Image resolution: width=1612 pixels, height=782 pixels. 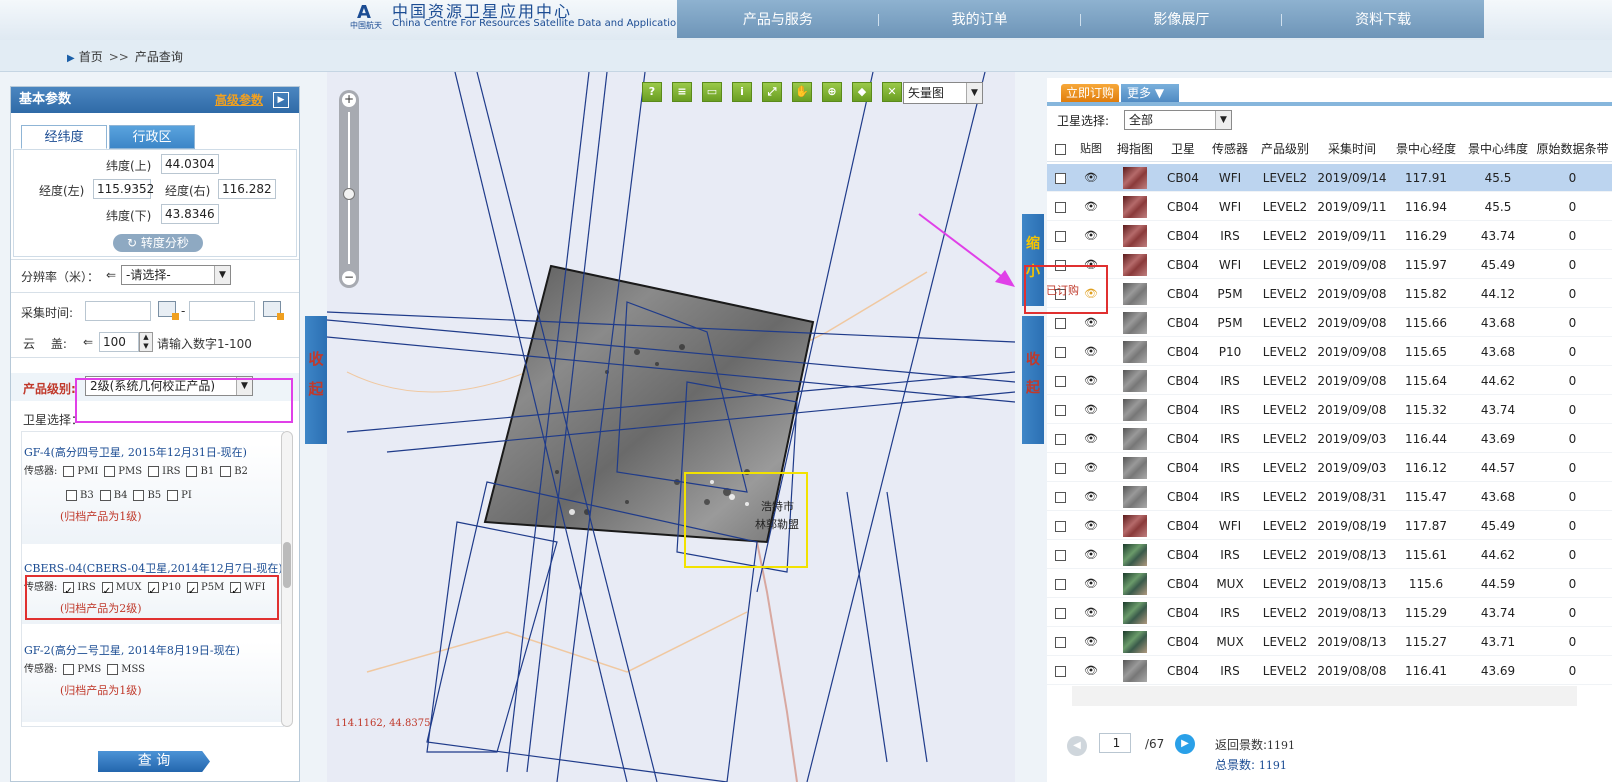 What do you see at coordinates (152, 137) in the screenshot?
I see `tab-region: 行政区` at bounding box center [152, 137].